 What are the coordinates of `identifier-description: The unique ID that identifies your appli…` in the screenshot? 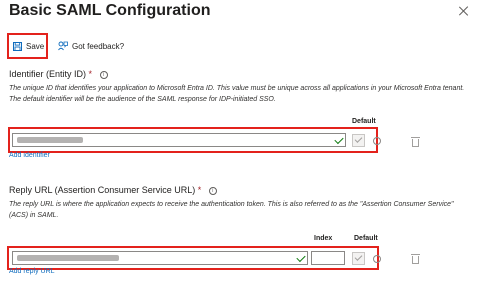 It's located at (237, 94).